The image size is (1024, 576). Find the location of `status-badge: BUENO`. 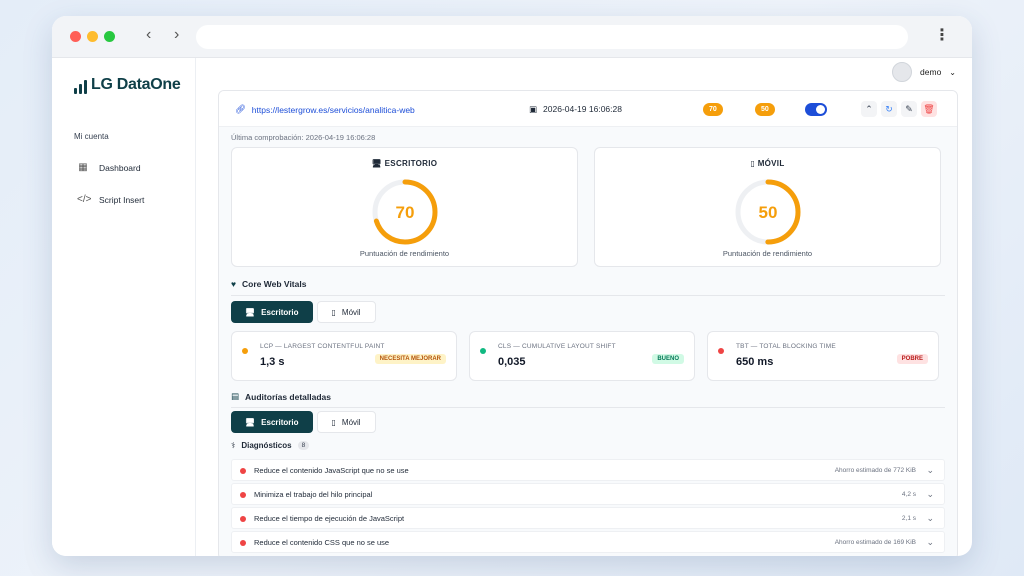

status-badge: BUENO is located at coordinates (668, 359).